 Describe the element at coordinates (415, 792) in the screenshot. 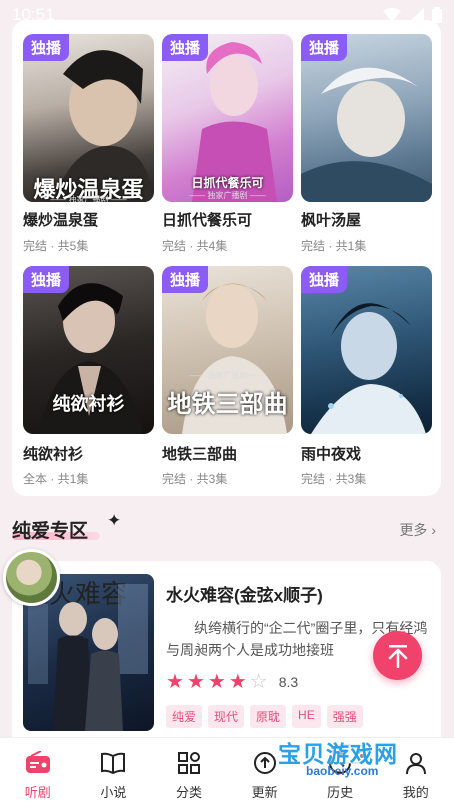

I see `nav-label: 我的` at that location.